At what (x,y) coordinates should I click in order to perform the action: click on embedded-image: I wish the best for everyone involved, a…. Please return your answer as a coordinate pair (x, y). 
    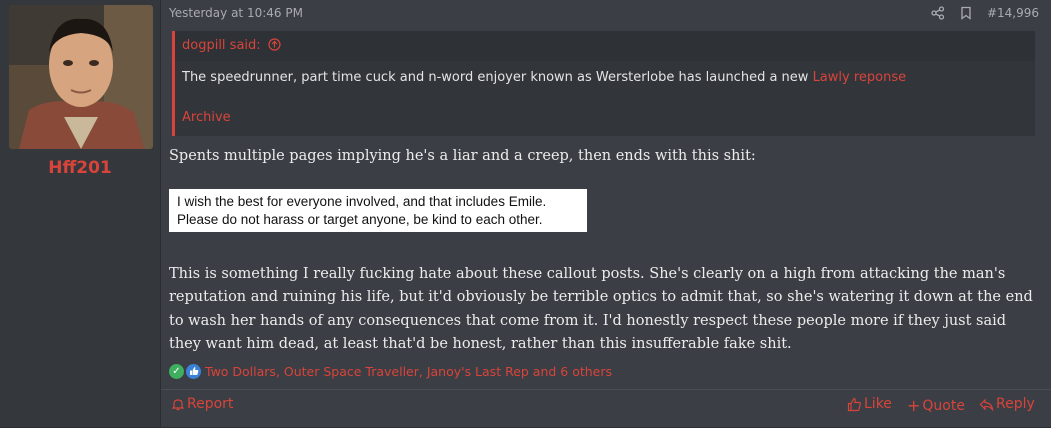
    Looking at the image, I should click on (378, 210).